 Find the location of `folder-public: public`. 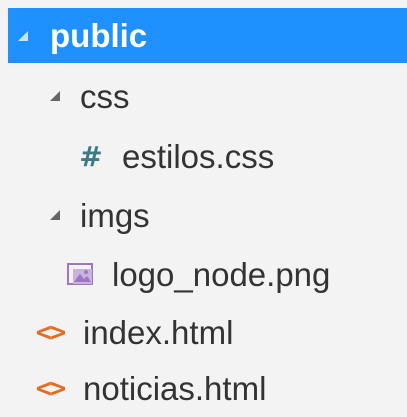

folder-public: public is located at coordinates (207, 35).